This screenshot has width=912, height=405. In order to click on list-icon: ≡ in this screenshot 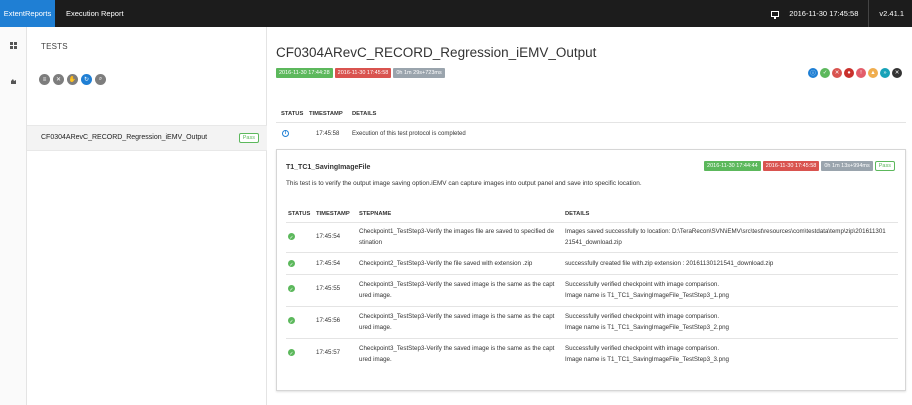, I will do `click(44, 79)`.